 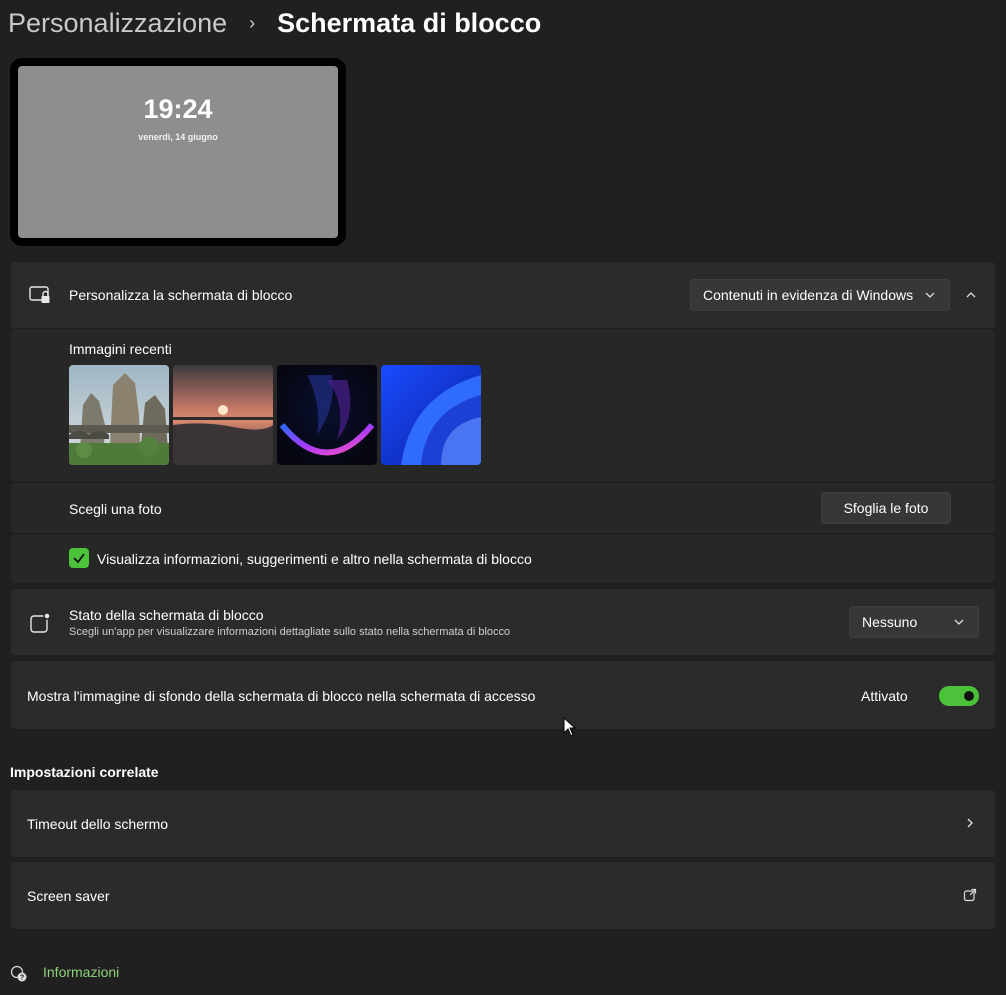 I want to click on breadcrumb: Personalizzazione › Schermata di blocco, so click(x=274, y=23).